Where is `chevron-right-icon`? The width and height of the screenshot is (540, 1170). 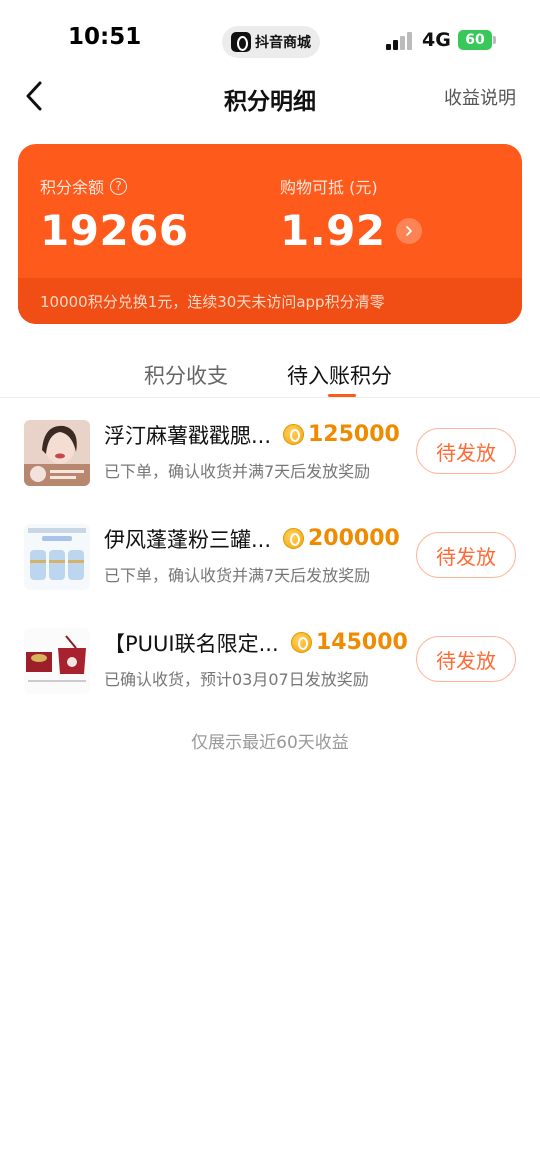
chevron-right-icon is located at coordinates (408, 230).